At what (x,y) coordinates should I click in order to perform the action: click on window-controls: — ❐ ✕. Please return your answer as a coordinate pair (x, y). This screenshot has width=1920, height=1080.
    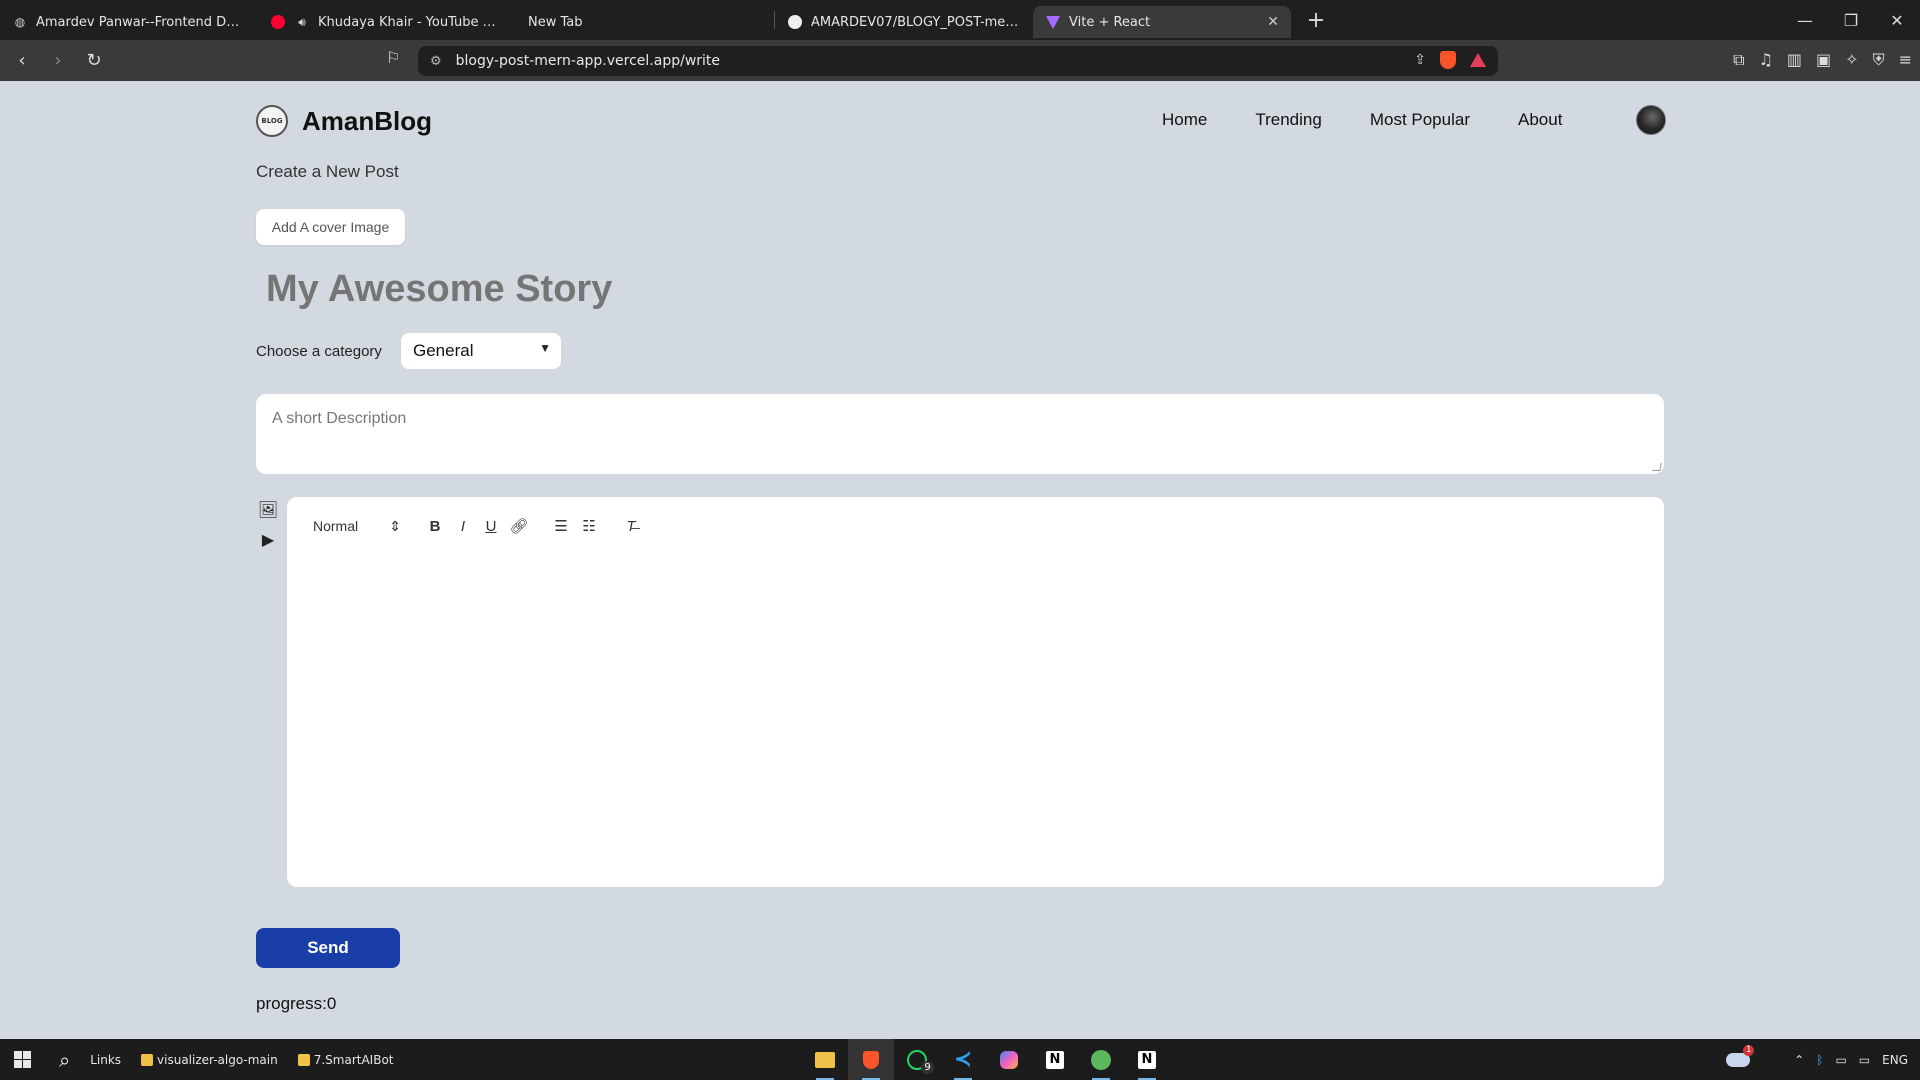
    Looking at the image, I should click on (1851, 20).